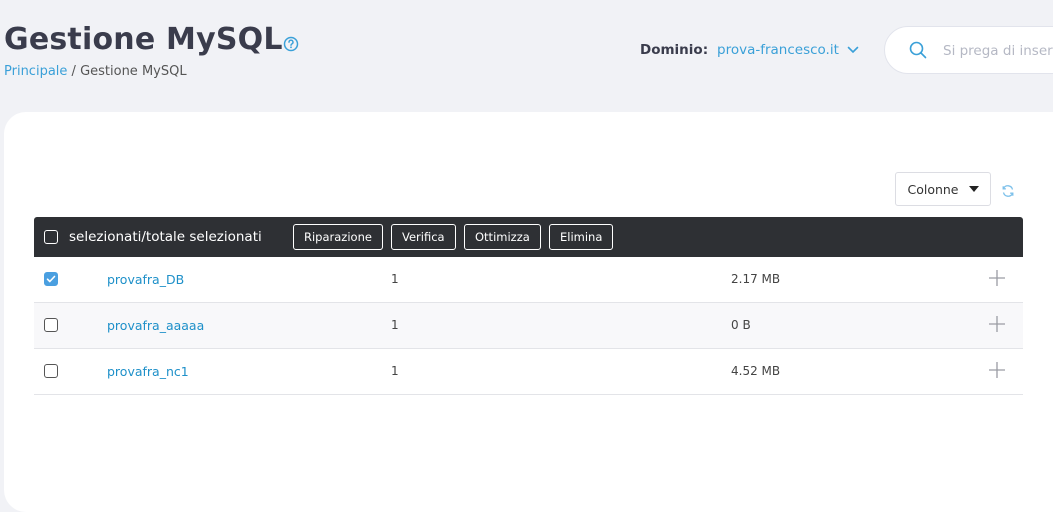 The image size is (1053, 512). I want to click on domain-select: prova-francesco.it, so click(788, 50).